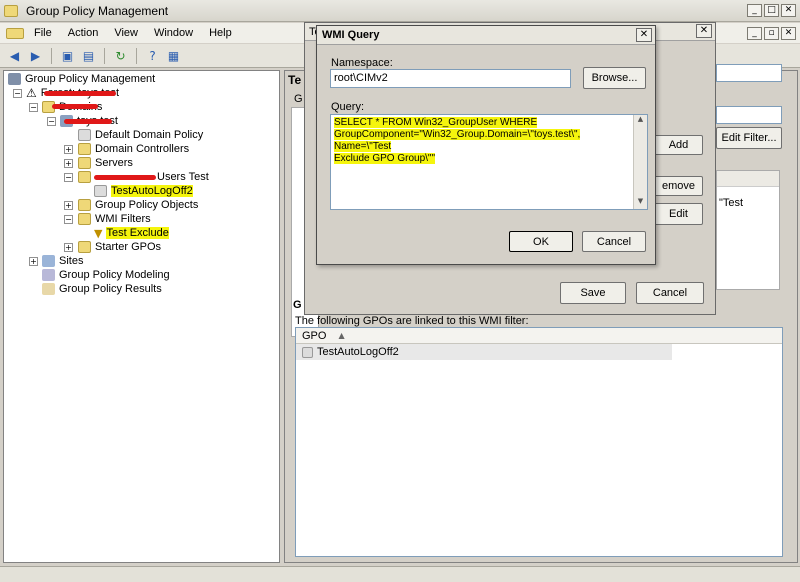  What do you see at coordinates (539, 336) in the screenshot?
I see `gpo-column-header: GPO ▲` at bounding box center [539, 336].